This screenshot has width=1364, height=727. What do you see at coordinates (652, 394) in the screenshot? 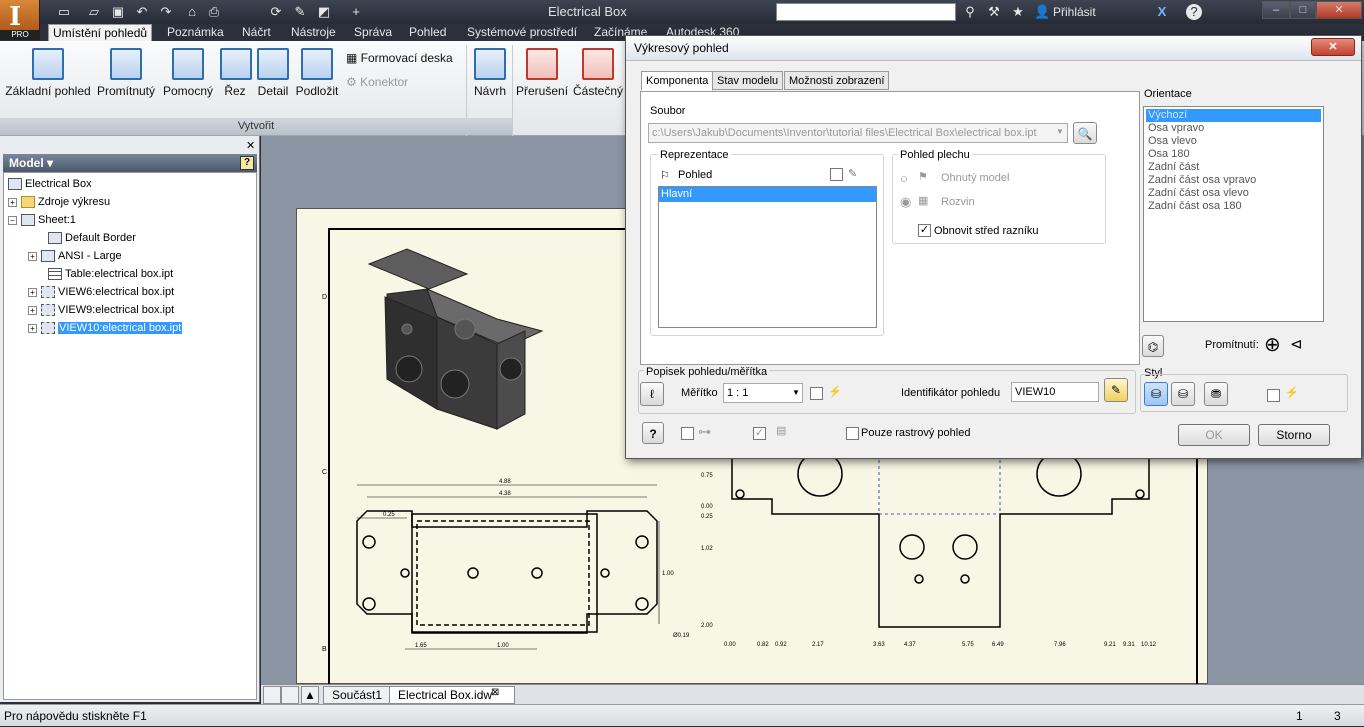
I see `label-edit-button: ℓ` at bounding box center [652, 394].